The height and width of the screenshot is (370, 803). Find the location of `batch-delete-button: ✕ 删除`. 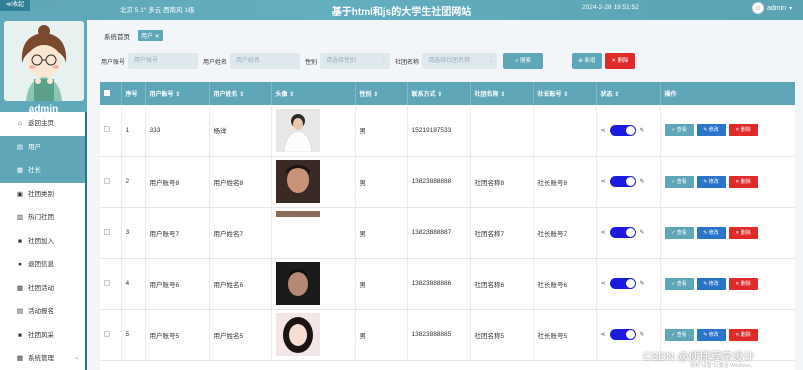

batch-delete-button: ✕ 删除 is located at coordinates (620, 61).